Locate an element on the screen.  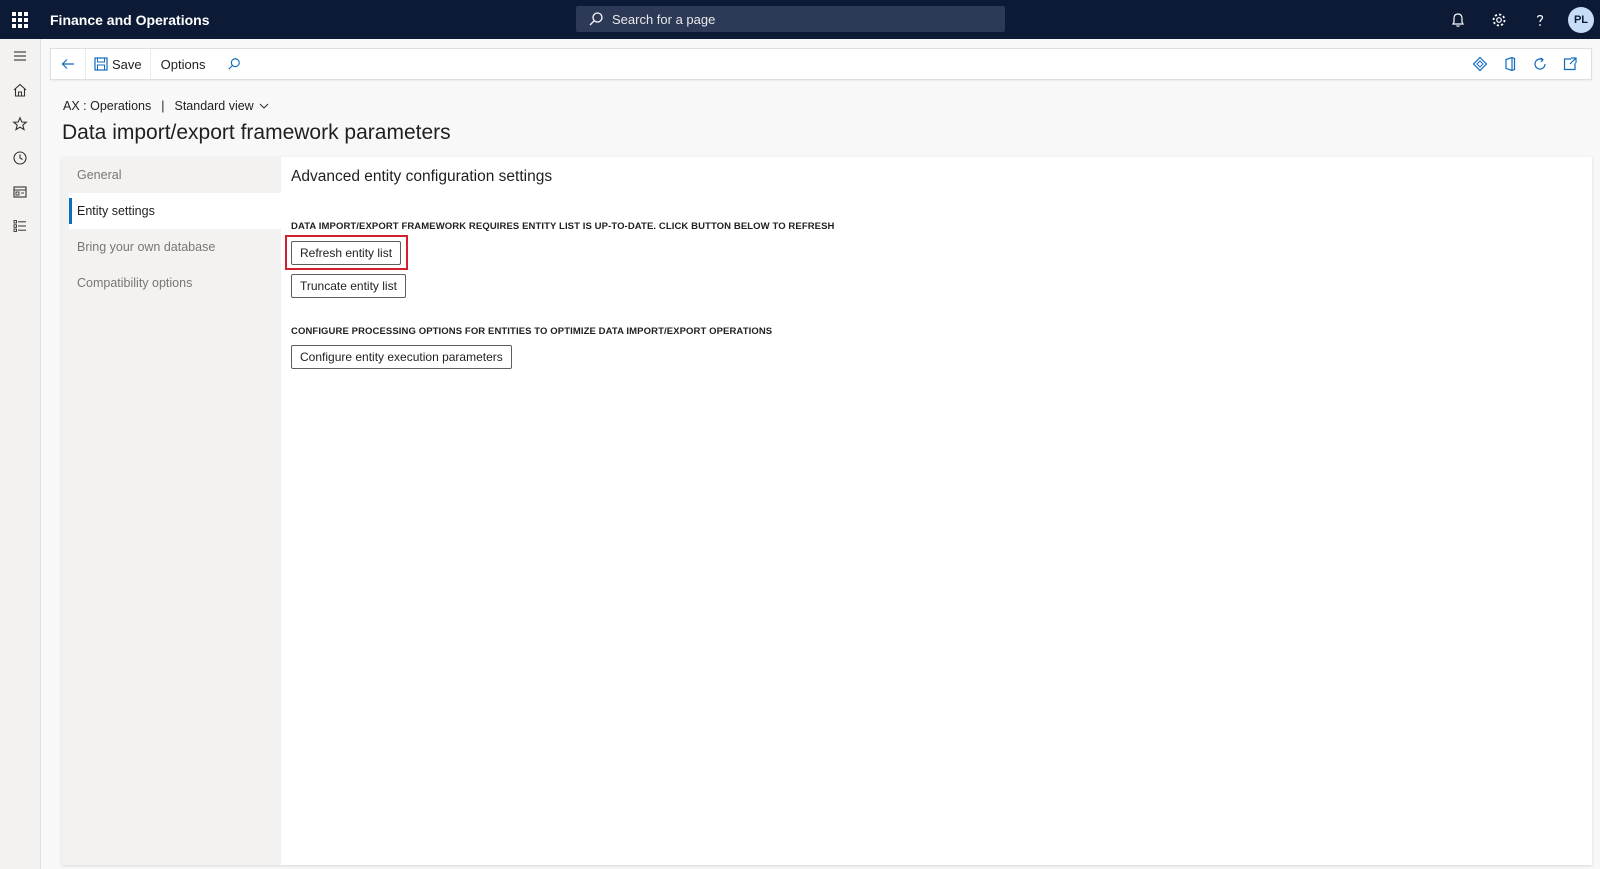
view-selector-label: Standard view is located at coordinates (214, 106).